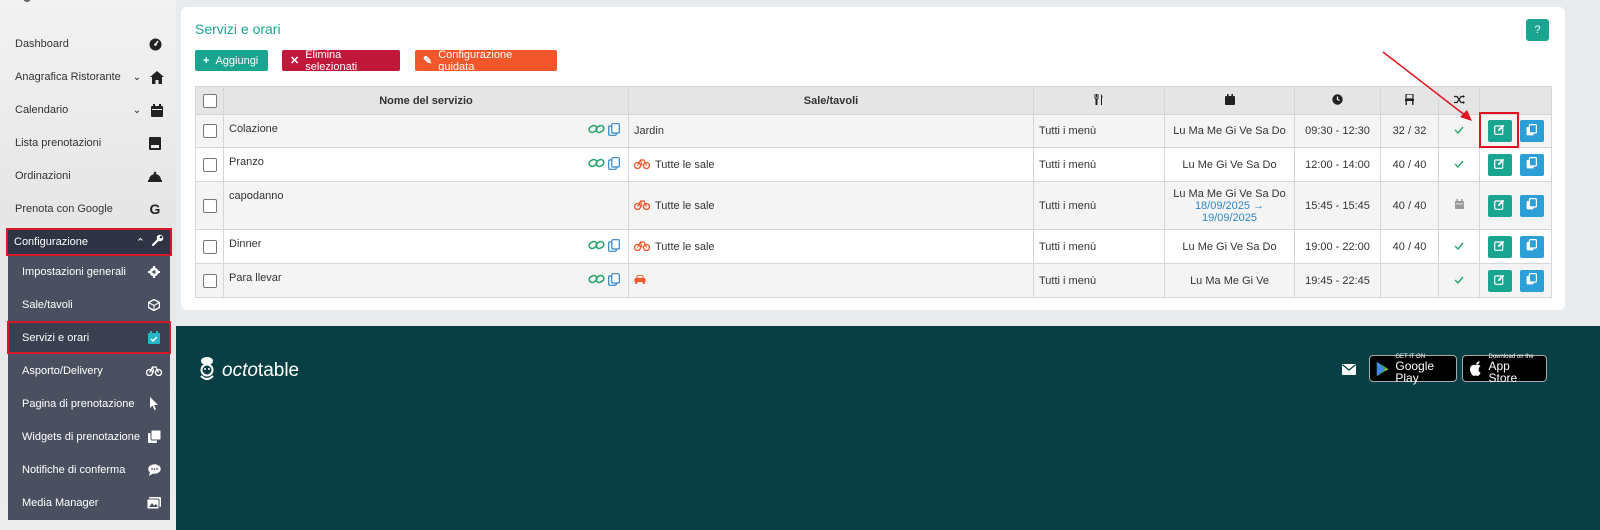  I want to click on sidebar-item-notifiche-conferma: Notifiche di conferma, so click(89, 469).